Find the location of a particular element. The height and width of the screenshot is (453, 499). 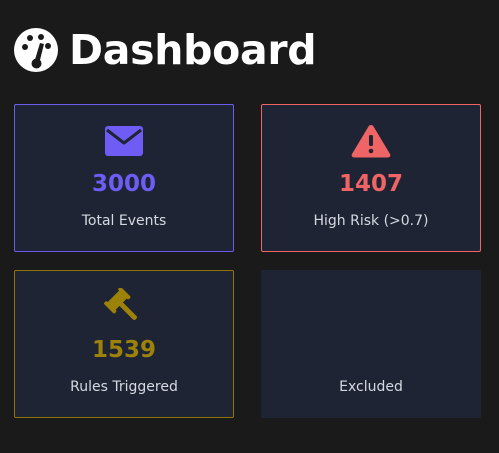

rules-triggered-label: Rules Triggered is located at coordinates (124, 387).